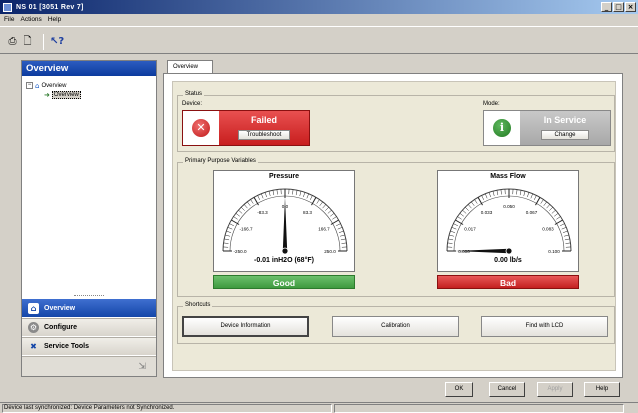 This screenshot has width=638, height=413. Describe the element at coordinates (9, 19) in the screenshot. I see `menu-file: File` at that location.